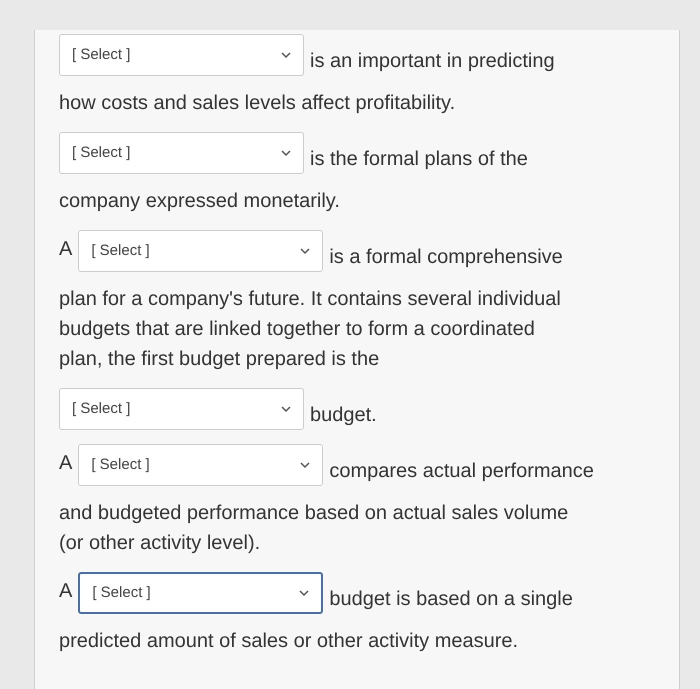  I want to click on question-text: budget., so click(343, 415).